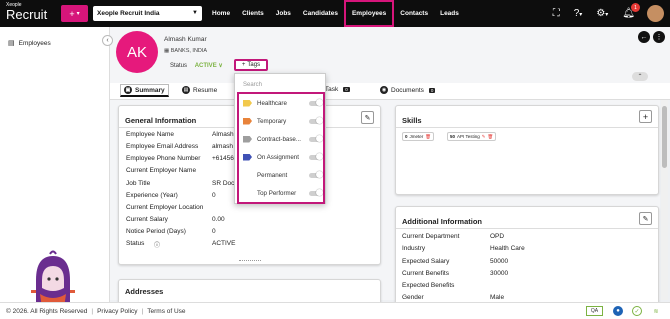 This screenshot has height=319, width=670. I want to click on collapse-header-button: ⌃, so click(640, 76).